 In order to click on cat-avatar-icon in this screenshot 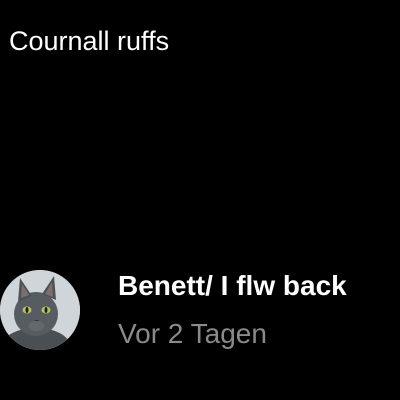, I will do `click(40, 310)`.